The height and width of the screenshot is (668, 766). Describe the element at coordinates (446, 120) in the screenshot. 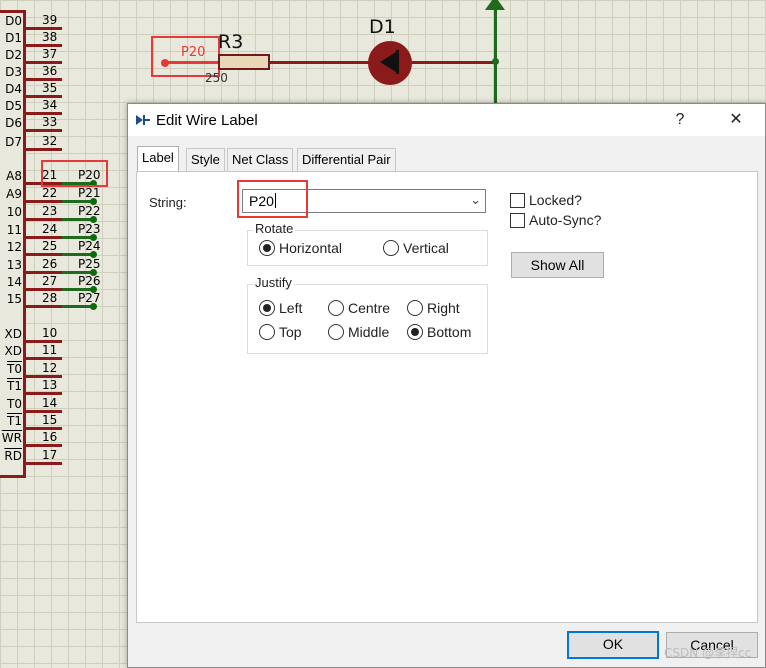

I see `dialog-titlebar: Edit Wire Label ? ✕` at that location.